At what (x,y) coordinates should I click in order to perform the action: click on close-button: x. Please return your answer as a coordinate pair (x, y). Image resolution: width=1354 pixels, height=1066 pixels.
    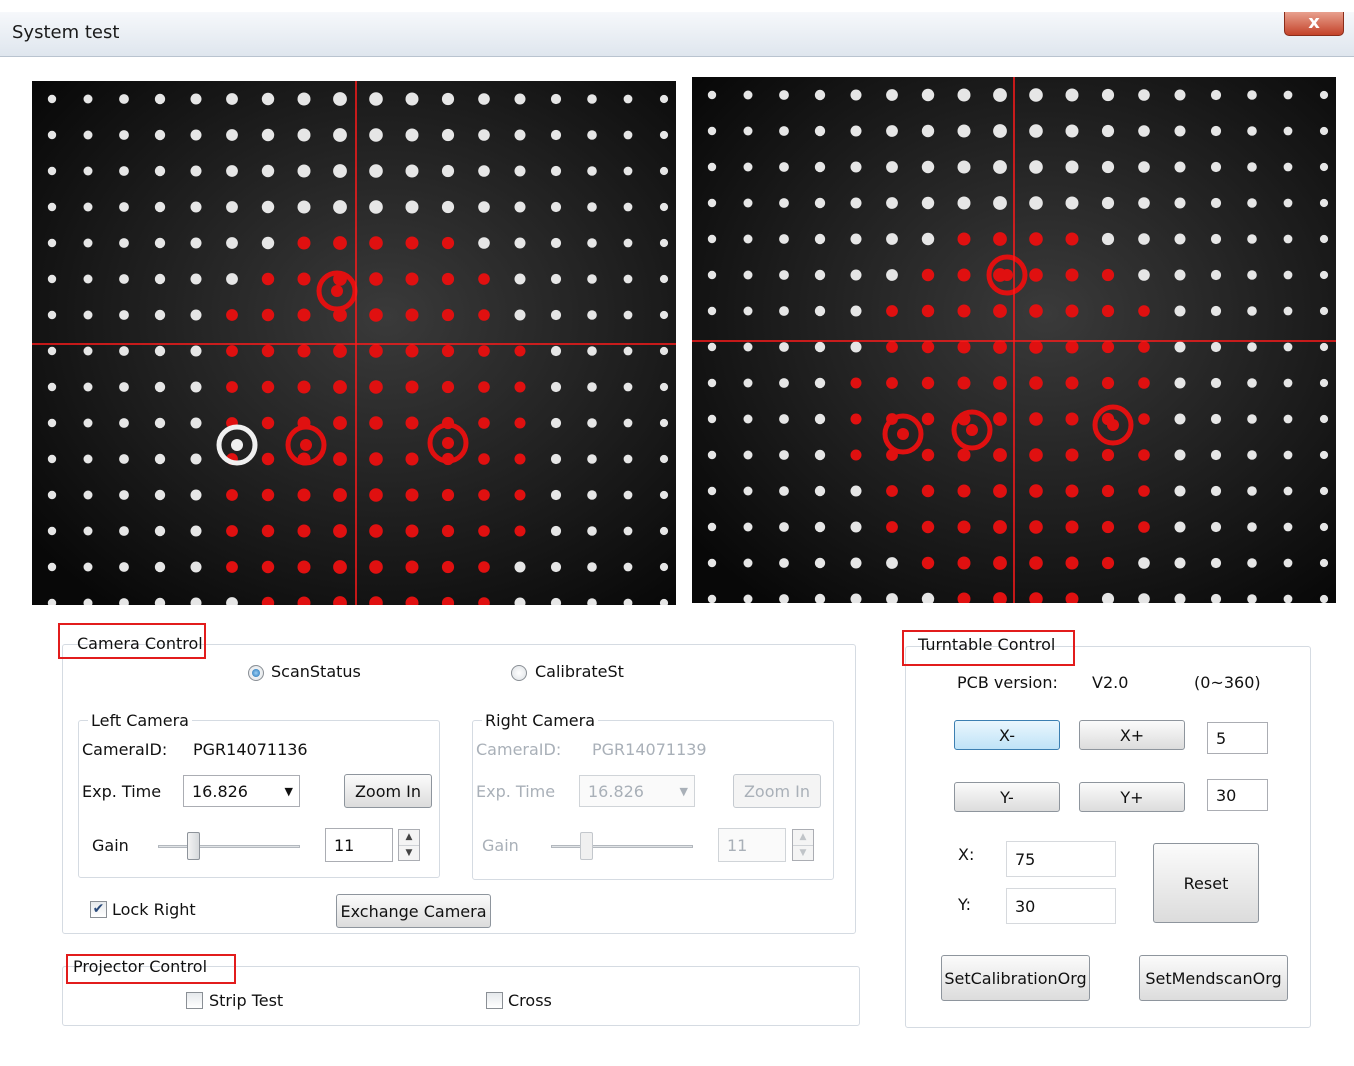
    Looking at the image, I should click on (1314, 24).